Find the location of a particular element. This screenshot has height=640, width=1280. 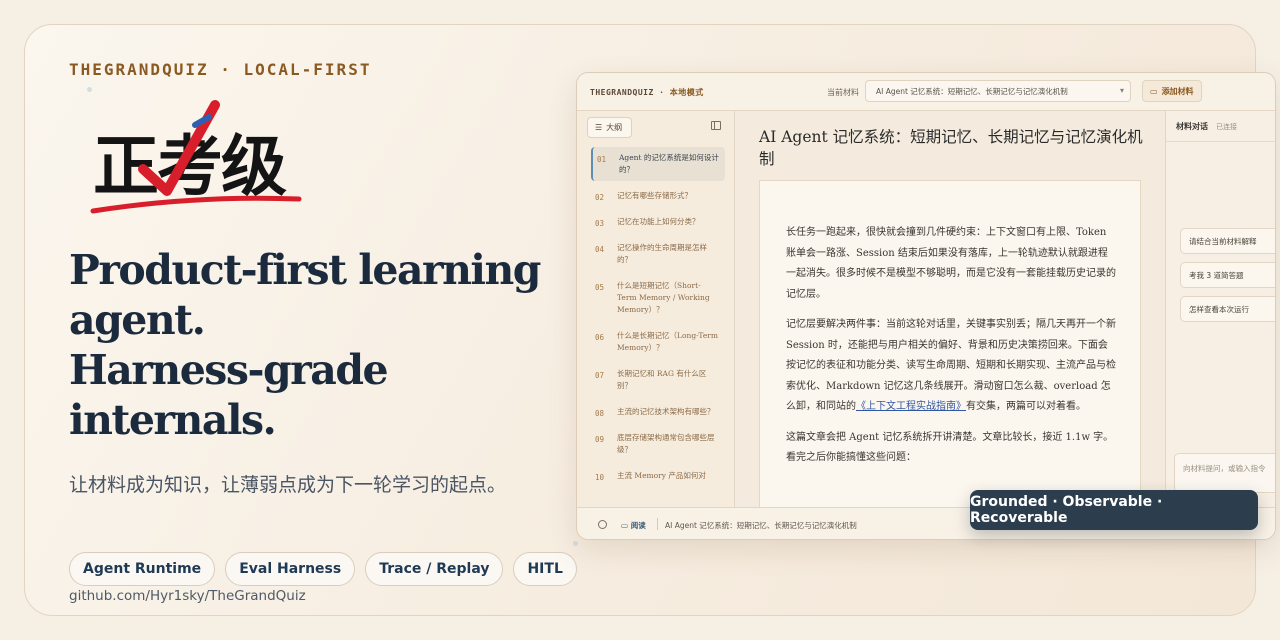

material-select: AI Agent 记忆系统：短期记忆、长期记忆与记忆演化机制 ▾ is located at coordinates (998, 91).